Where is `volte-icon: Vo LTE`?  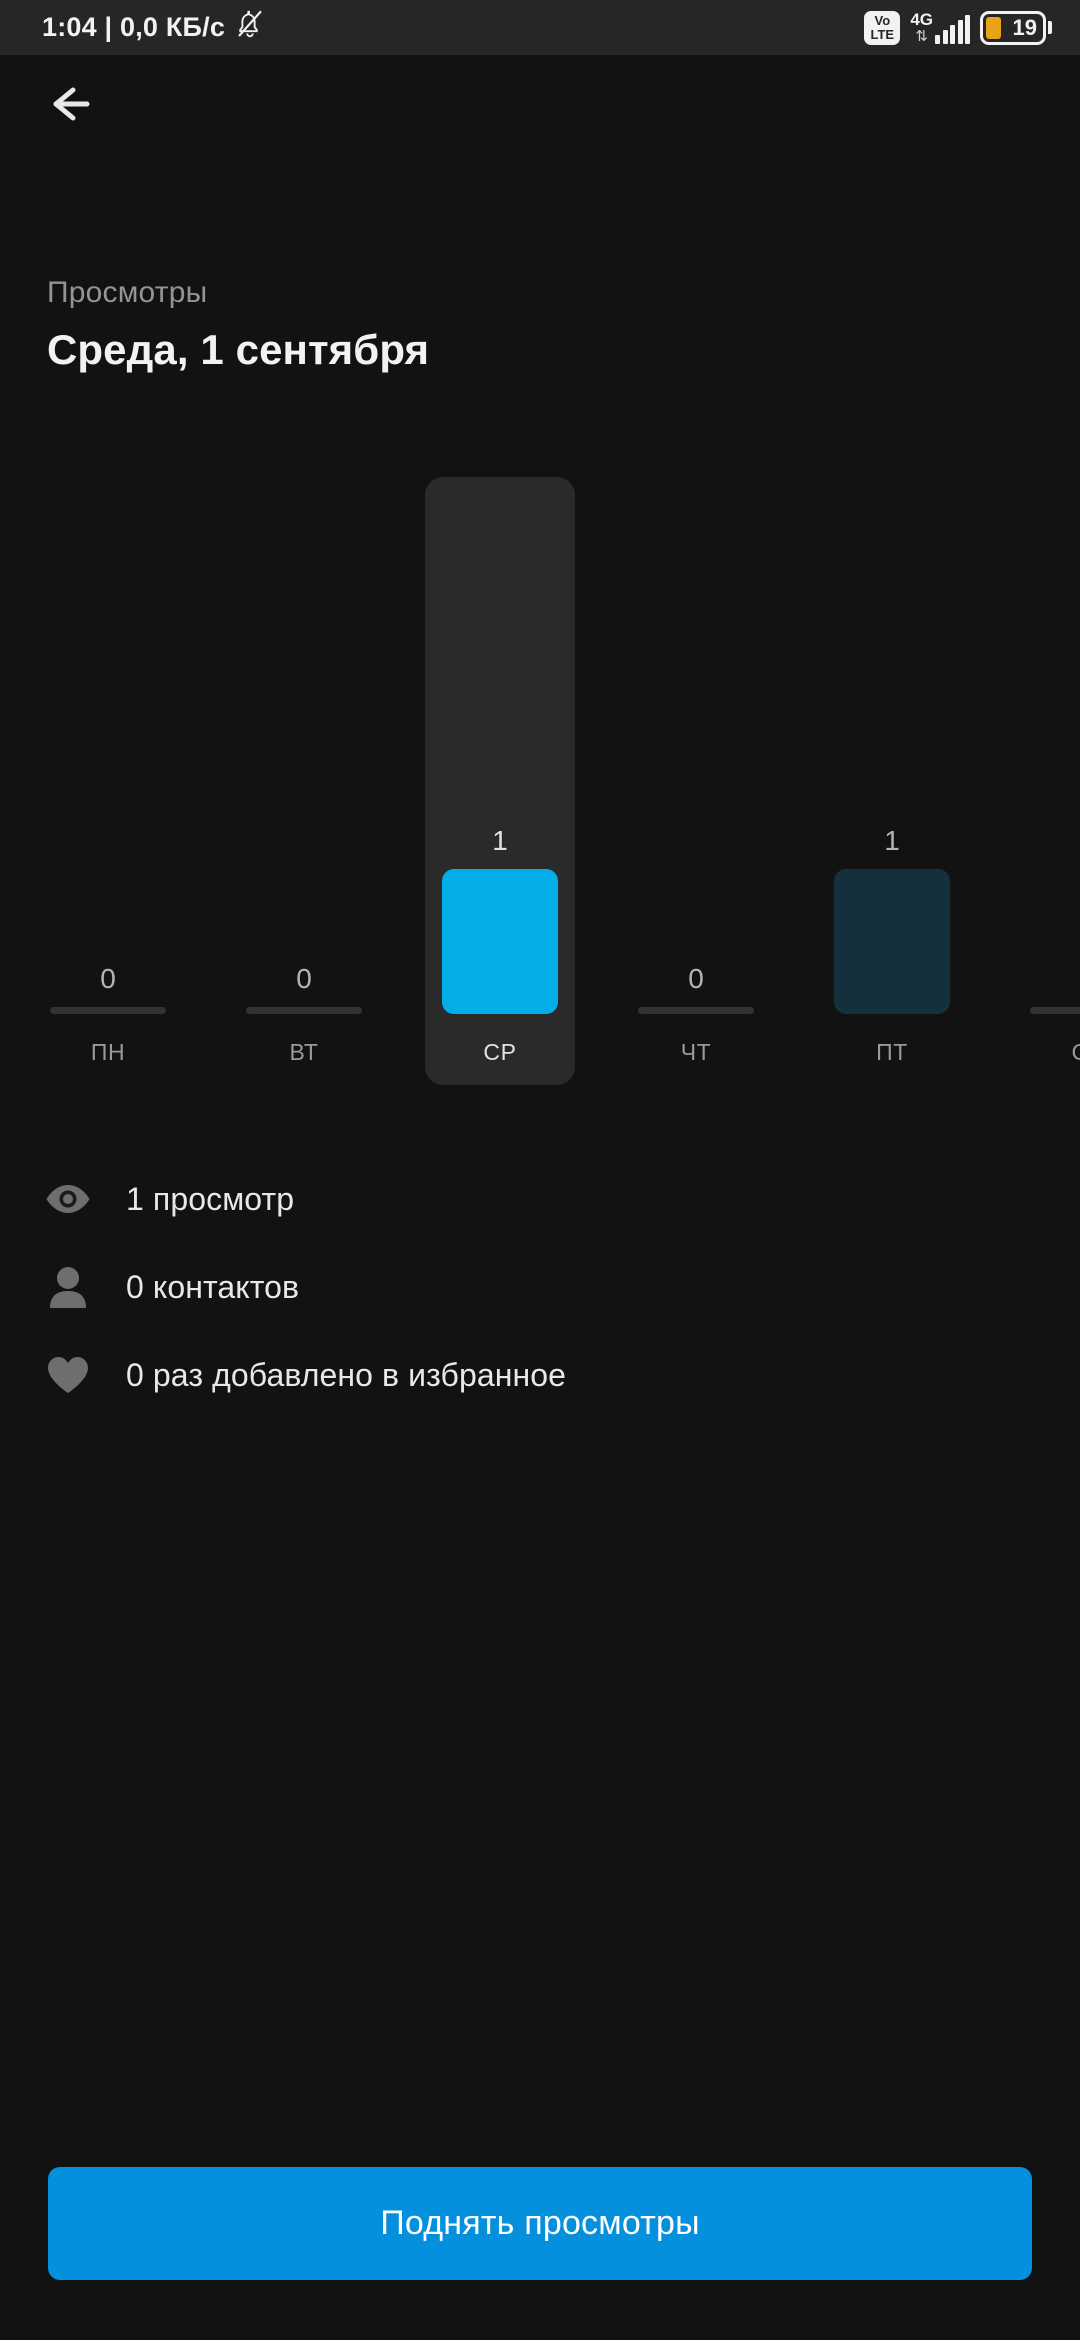
volte-icon: Vo LTE is located at coordinates (882, 27).